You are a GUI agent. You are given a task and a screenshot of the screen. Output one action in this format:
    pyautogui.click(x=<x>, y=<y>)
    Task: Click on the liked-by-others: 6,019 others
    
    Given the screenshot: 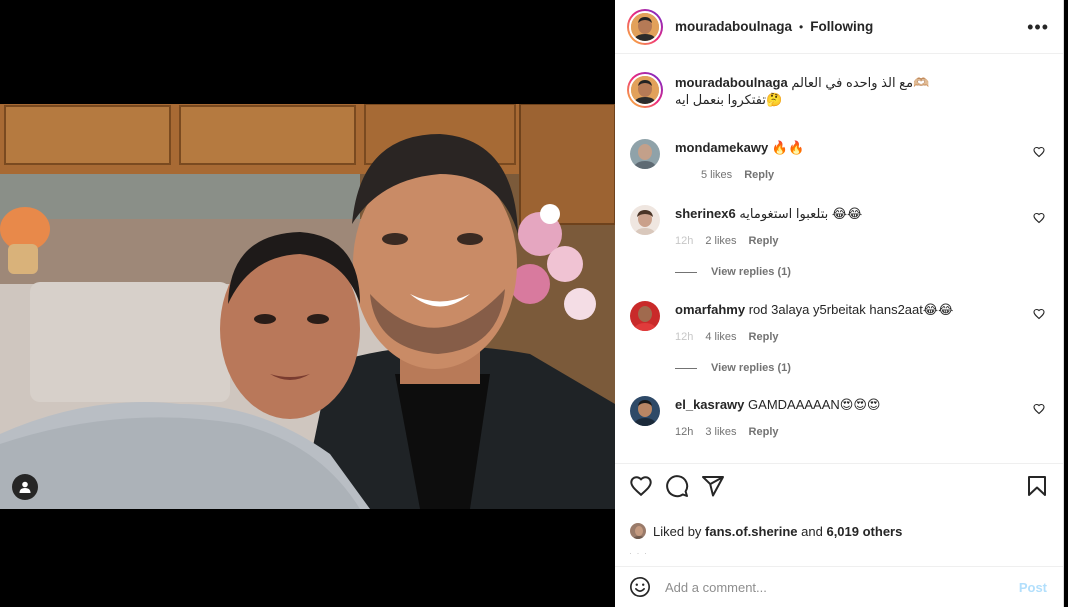 What is the action you would take?
    pyautogui.click(x=864, y=531)
    